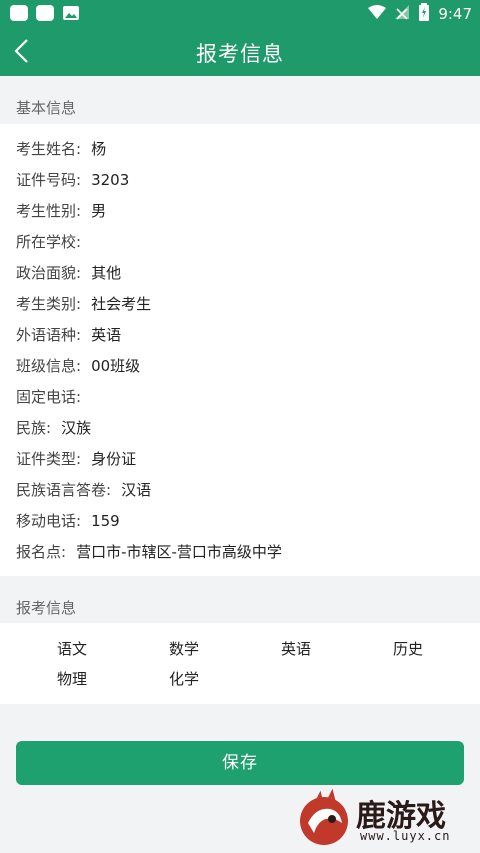 This screenshot has width=480, height=853. I want to click on signal-icon, so click(402, 14).